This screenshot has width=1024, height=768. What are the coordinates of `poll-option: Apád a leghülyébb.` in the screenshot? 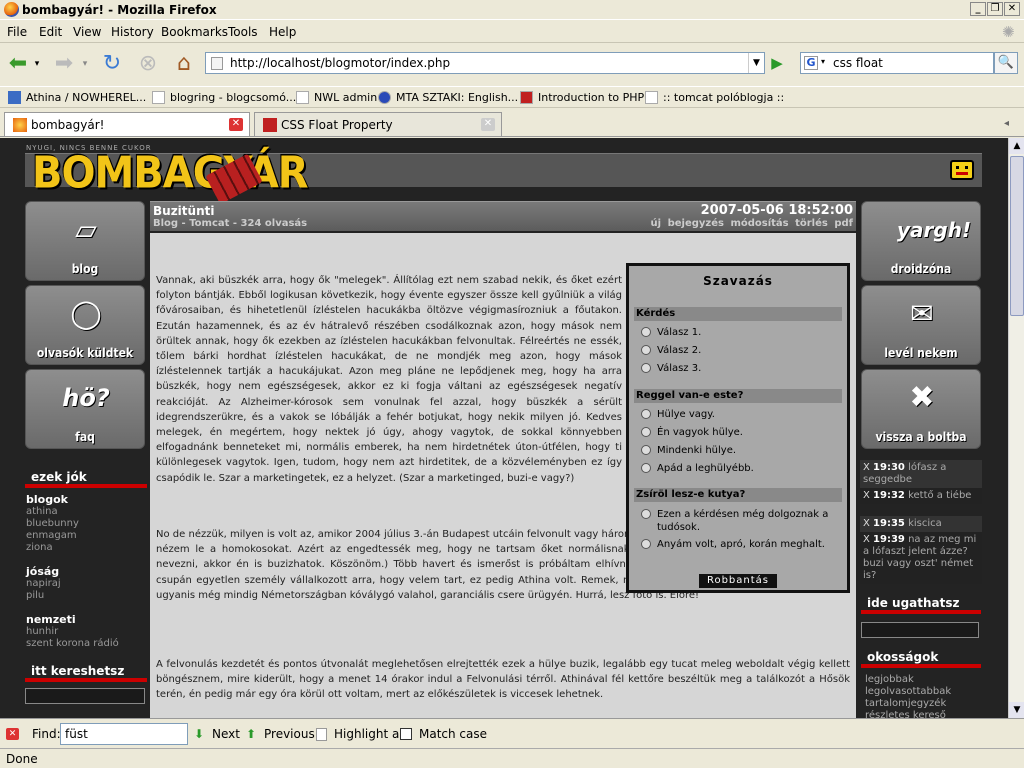 It's located at (740, 468).